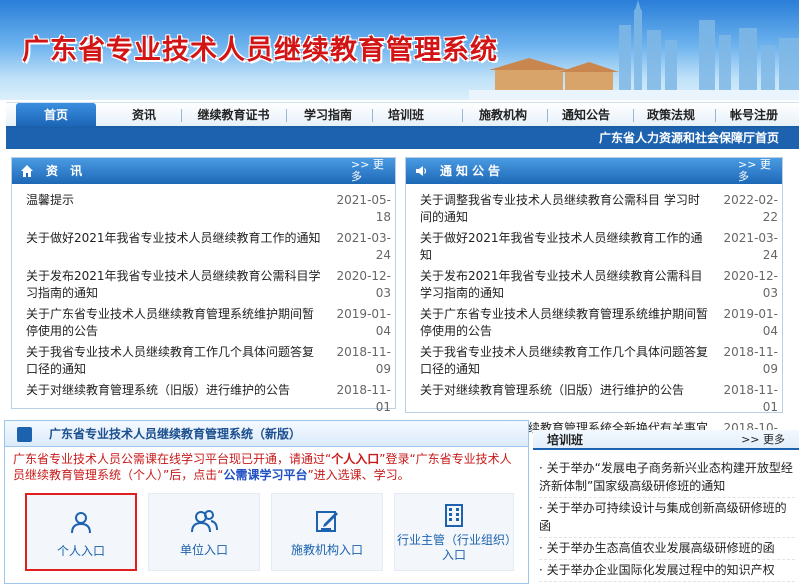  I want to click on training-item: · 关于举办可持续设计与集成创新高级研修班的函, so click(667, 518).